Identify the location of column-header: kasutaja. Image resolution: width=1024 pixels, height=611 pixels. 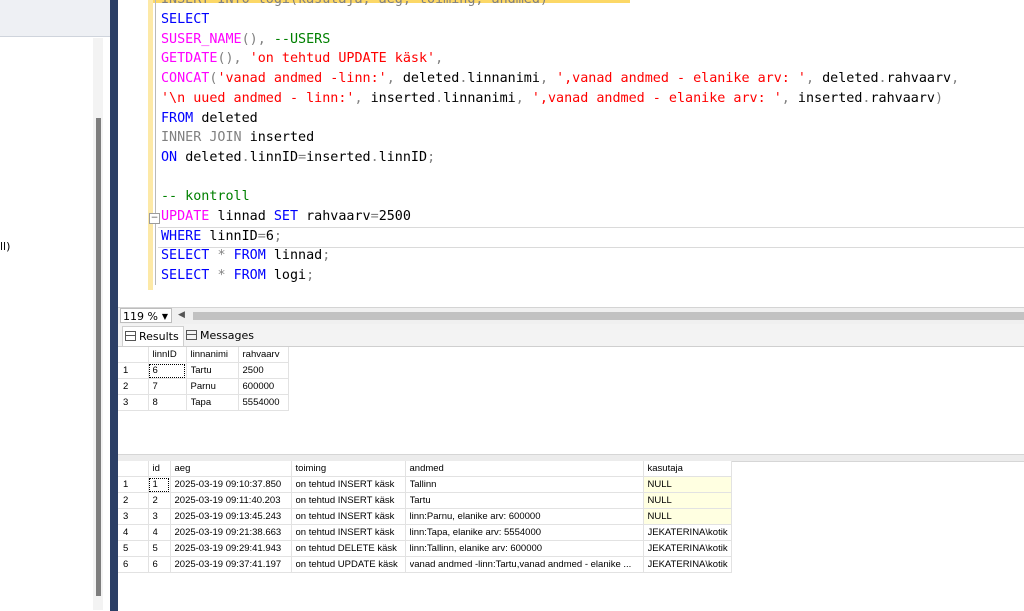
(687, 469).